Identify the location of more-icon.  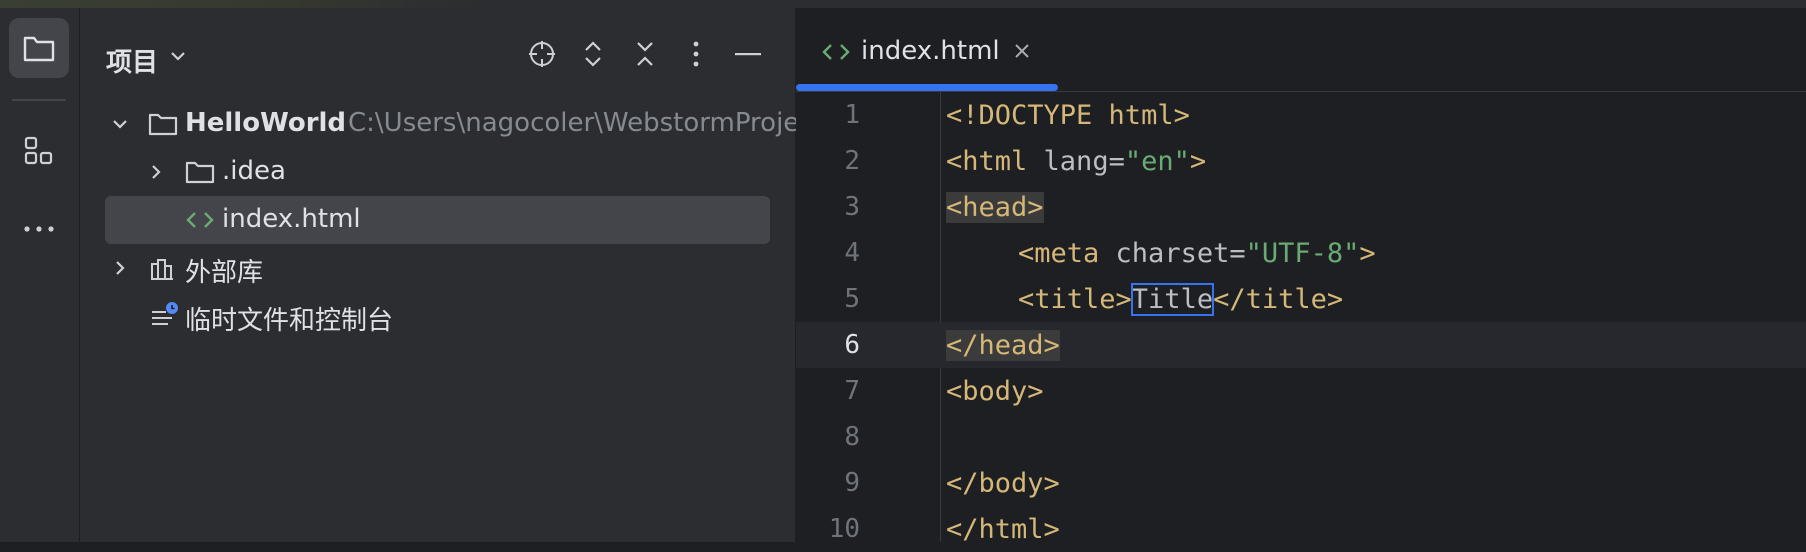
(39, 229).